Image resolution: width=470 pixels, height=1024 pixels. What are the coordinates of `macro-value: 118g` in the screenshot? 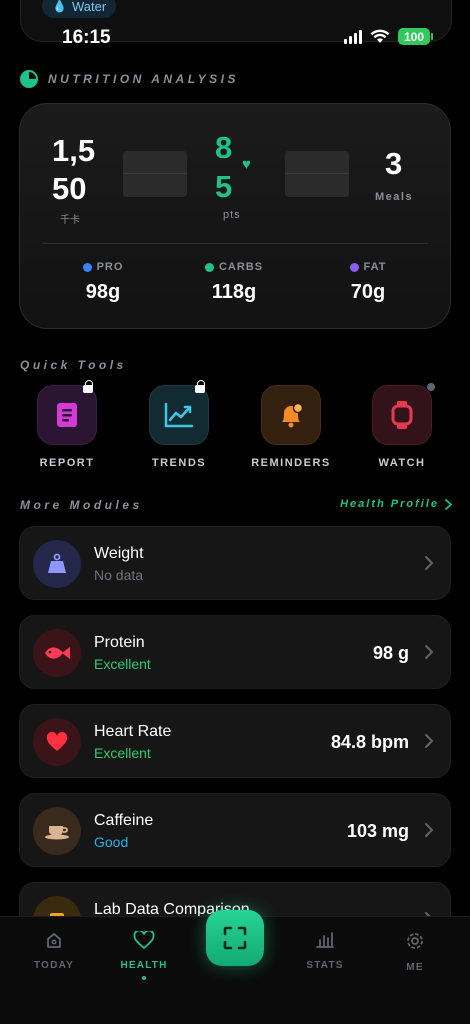 It's located at (234, 292).